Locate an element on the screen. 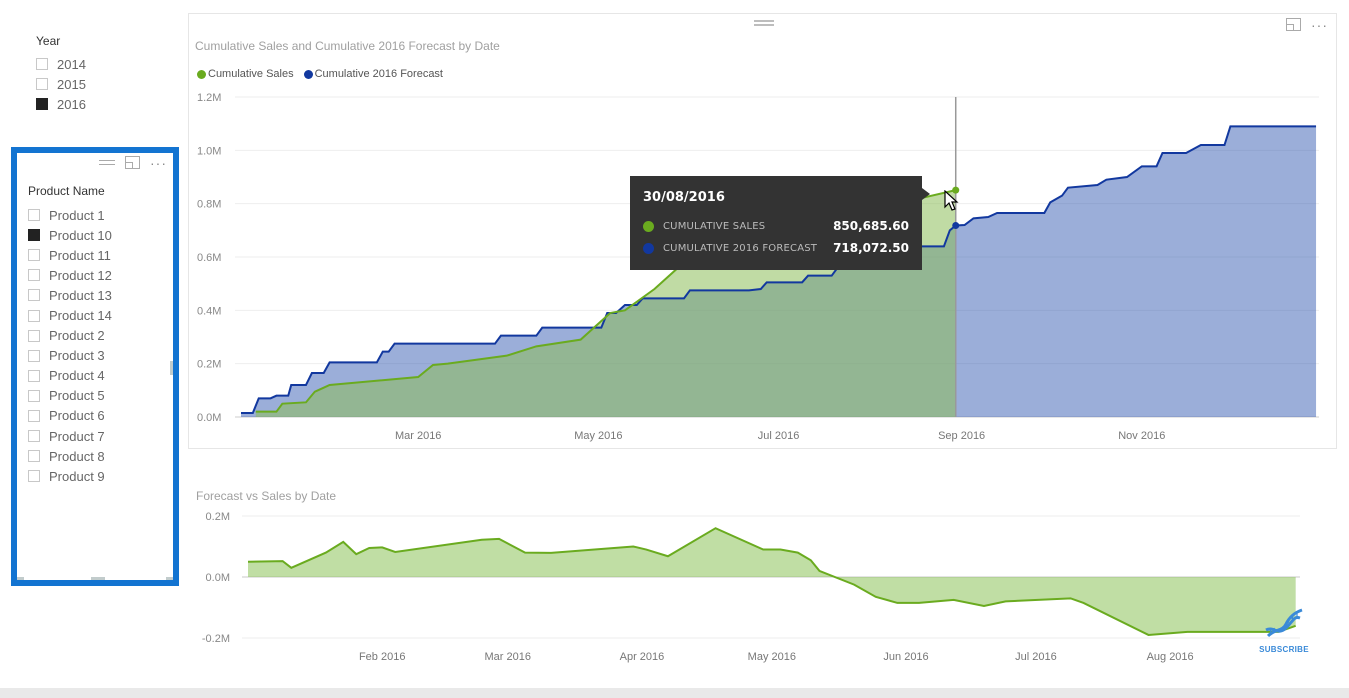 This screenshot has width=1349, height=698. more-options-icon: ··· is located at coordinates (158, 163).